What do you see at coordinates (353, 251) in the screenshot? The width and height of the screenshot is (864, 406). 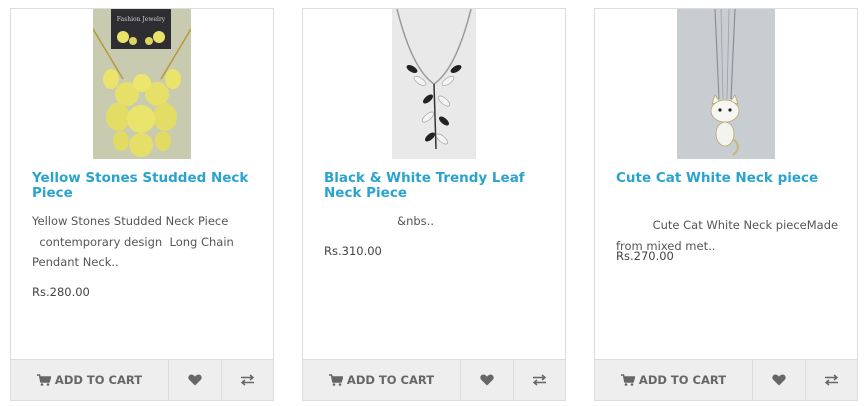 I see `product-price: Rs.310.00` at bounding box center [353, 251].